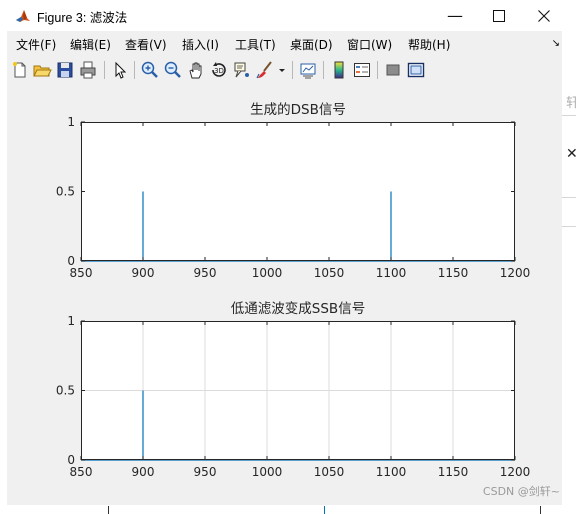  What do you see at coordinates (90, 44) in the screenshot?
I see `menu-edit: 编辑(E)` at bounding box center [90, 44].